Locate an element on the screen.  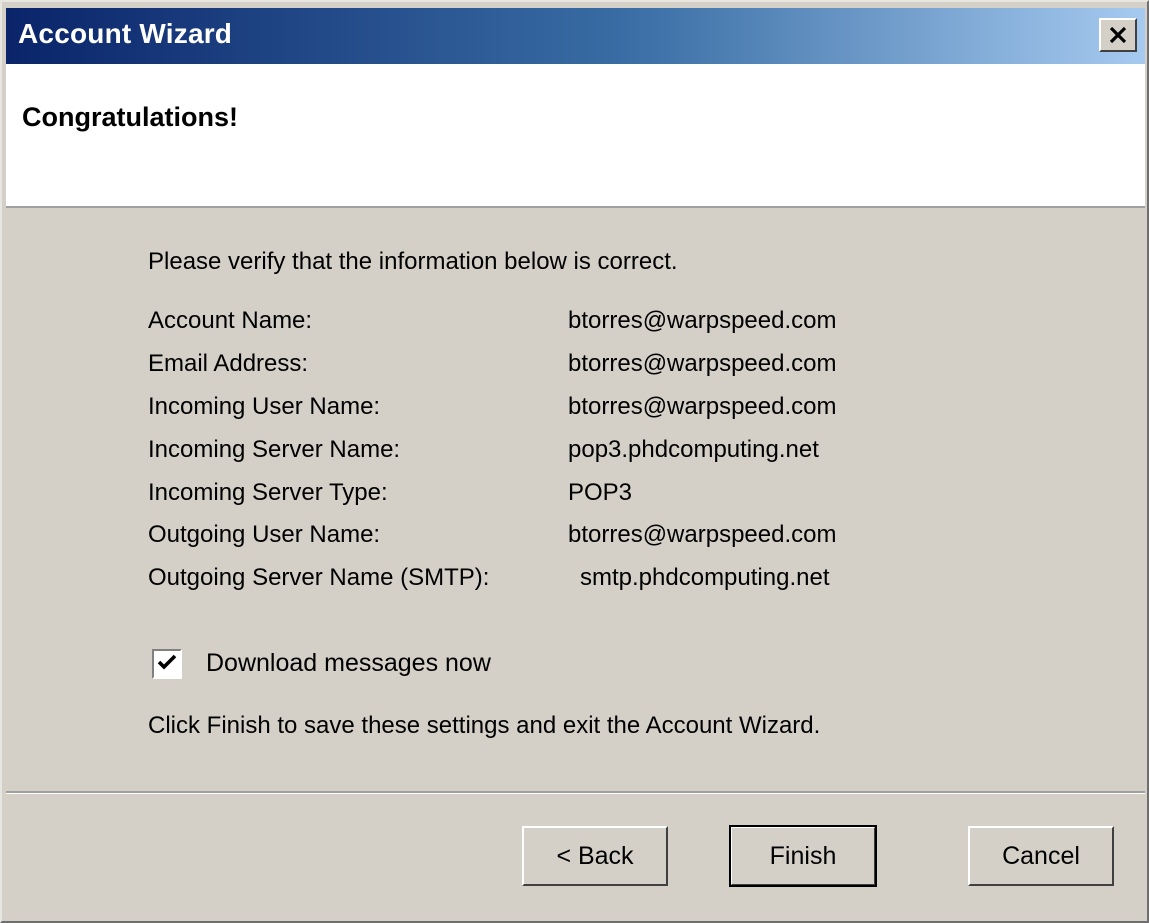
close-button is located at coordinates (1118, 35).